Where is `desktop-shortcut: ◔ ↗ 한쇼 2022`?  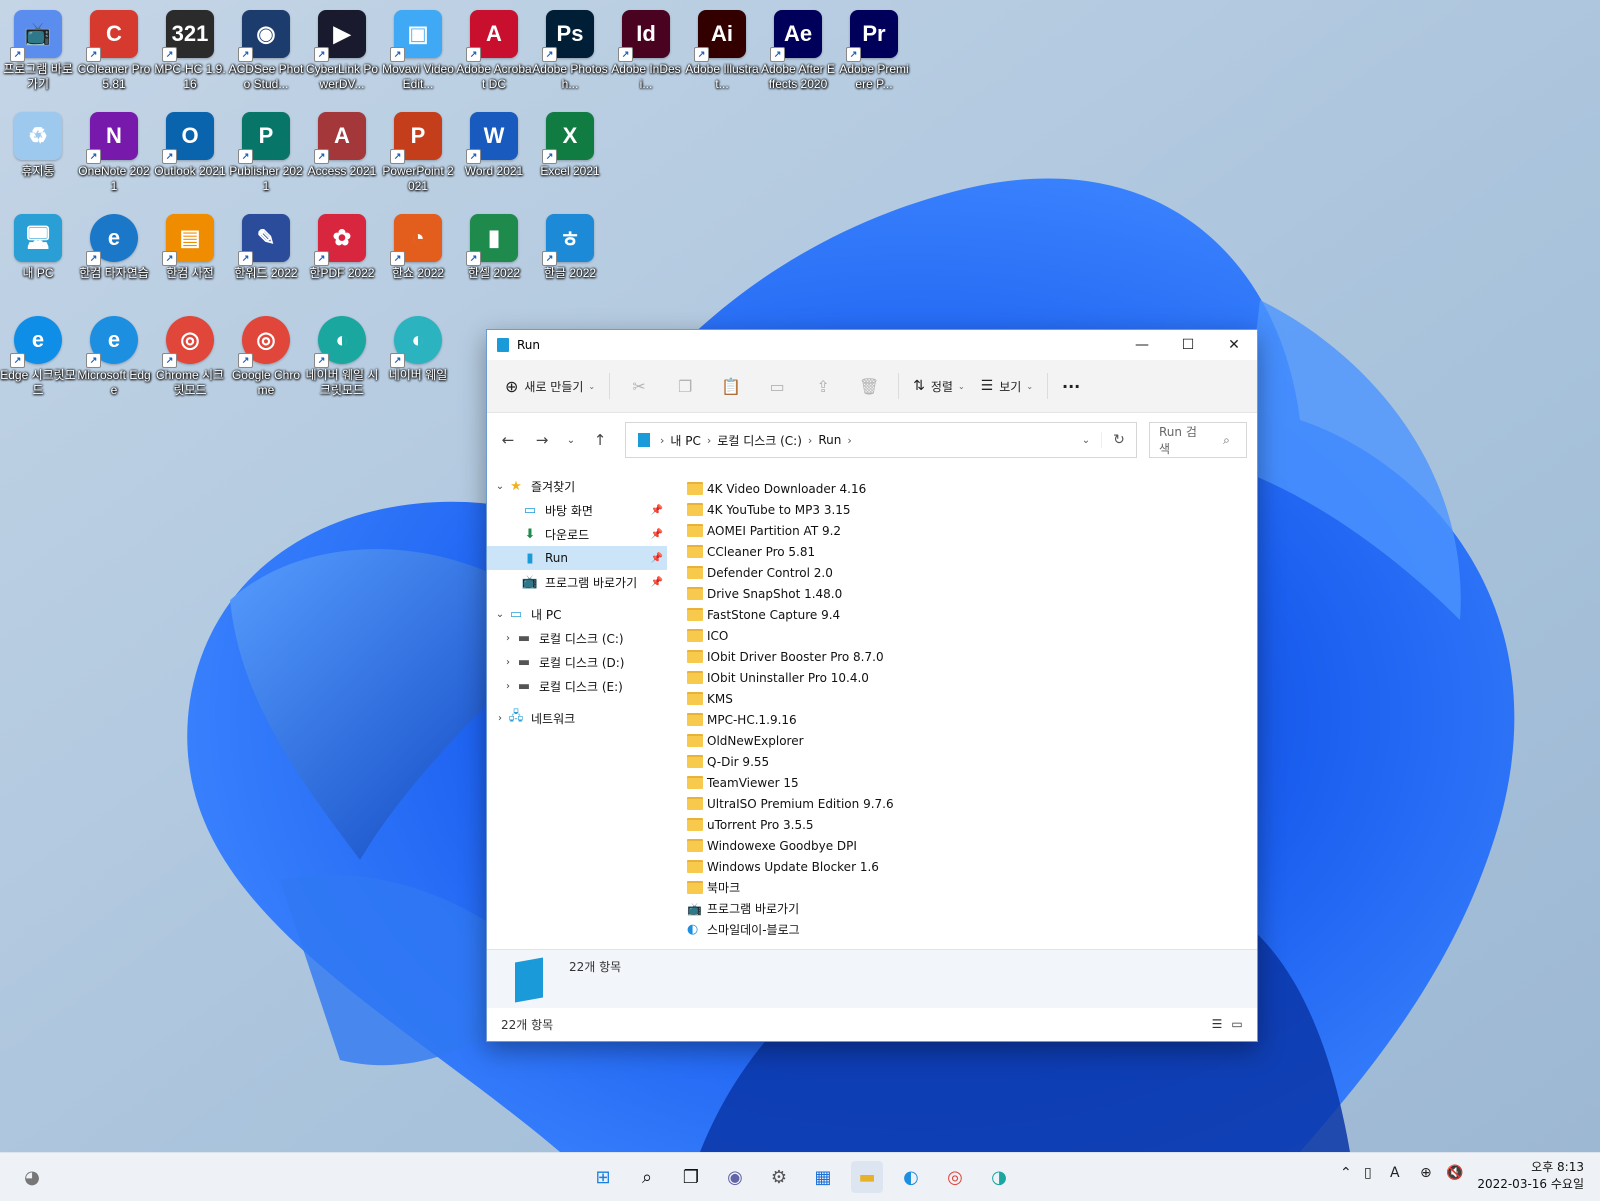
desktop-shortcut: ◔ ↗ 한쇼 2022 is located at coordinates (418, 245).